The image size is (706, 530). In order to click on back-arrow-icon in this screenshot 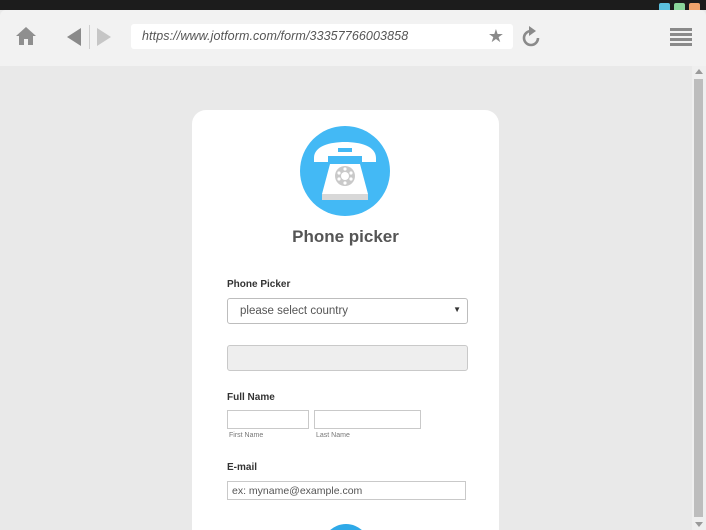, I will do `click(74, 37)`.